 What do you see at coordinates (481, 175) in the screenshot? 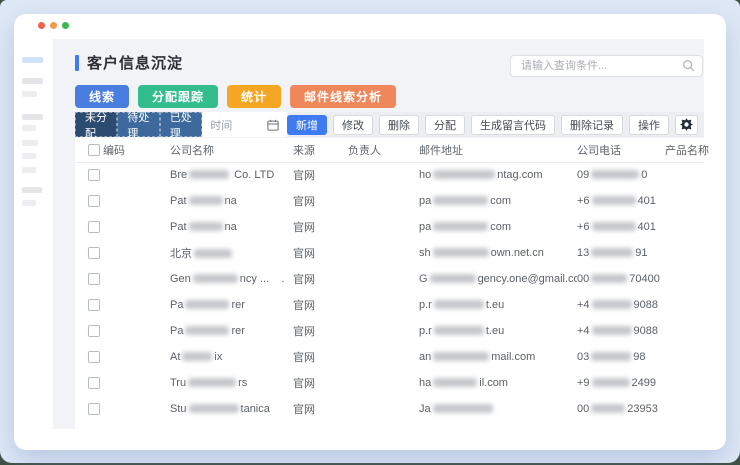
I see `cell-email: ho ntag.com` at bounding box center [481, 175].